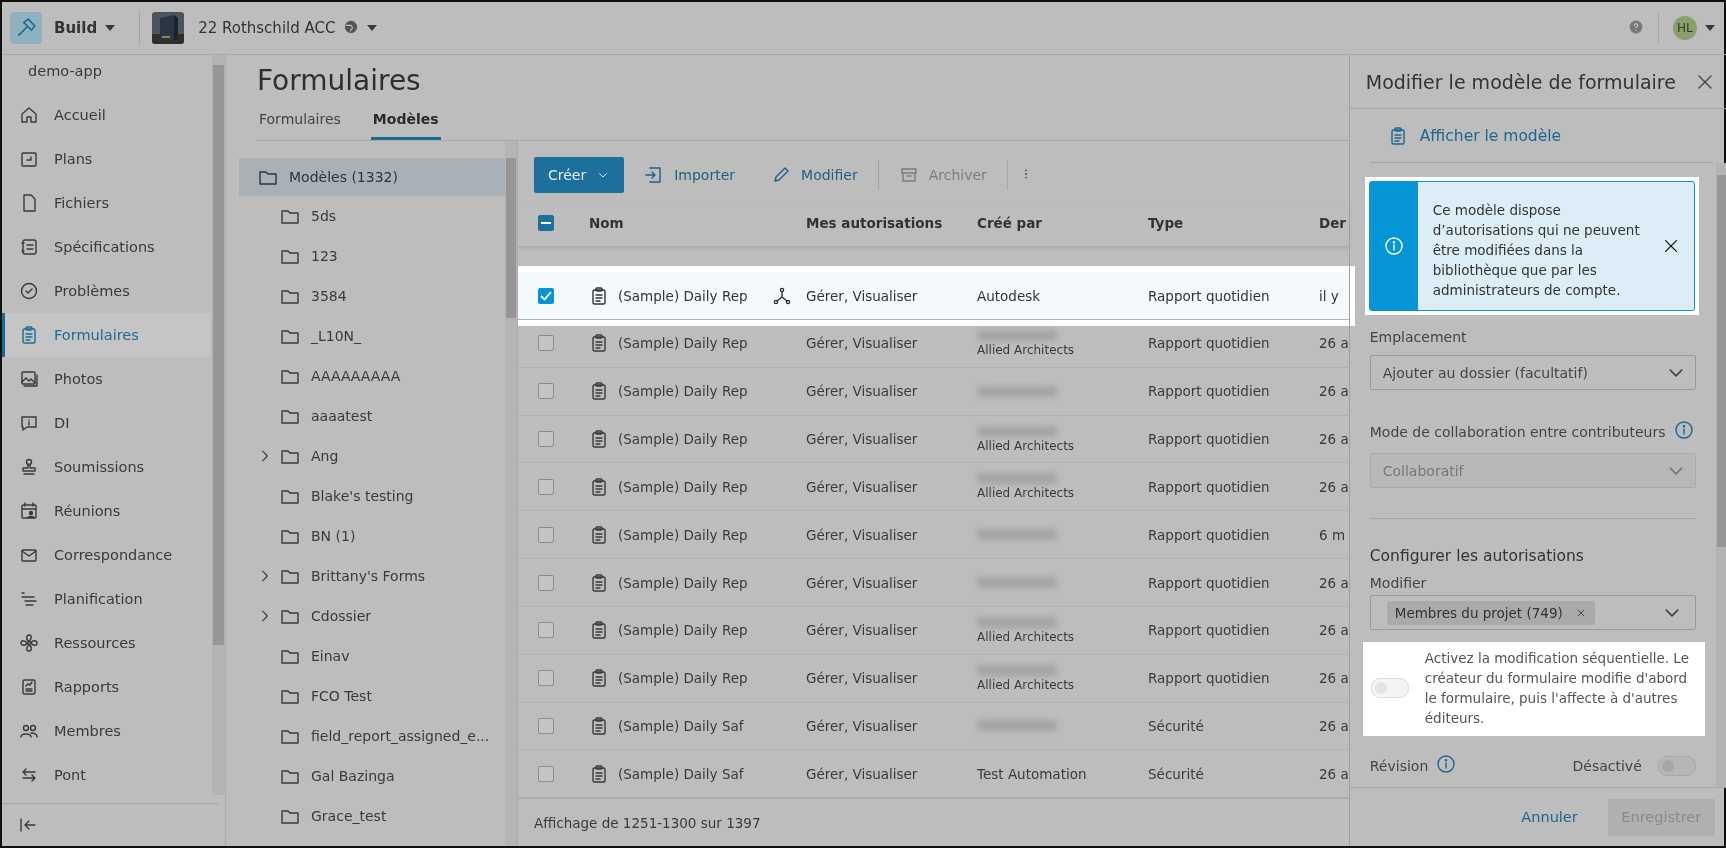 The width and height of the screenshot is (1726, 848). Describe the element at coordinates (579, 175) in the screenshot. I see `toolbar-button: Créer` at that location.